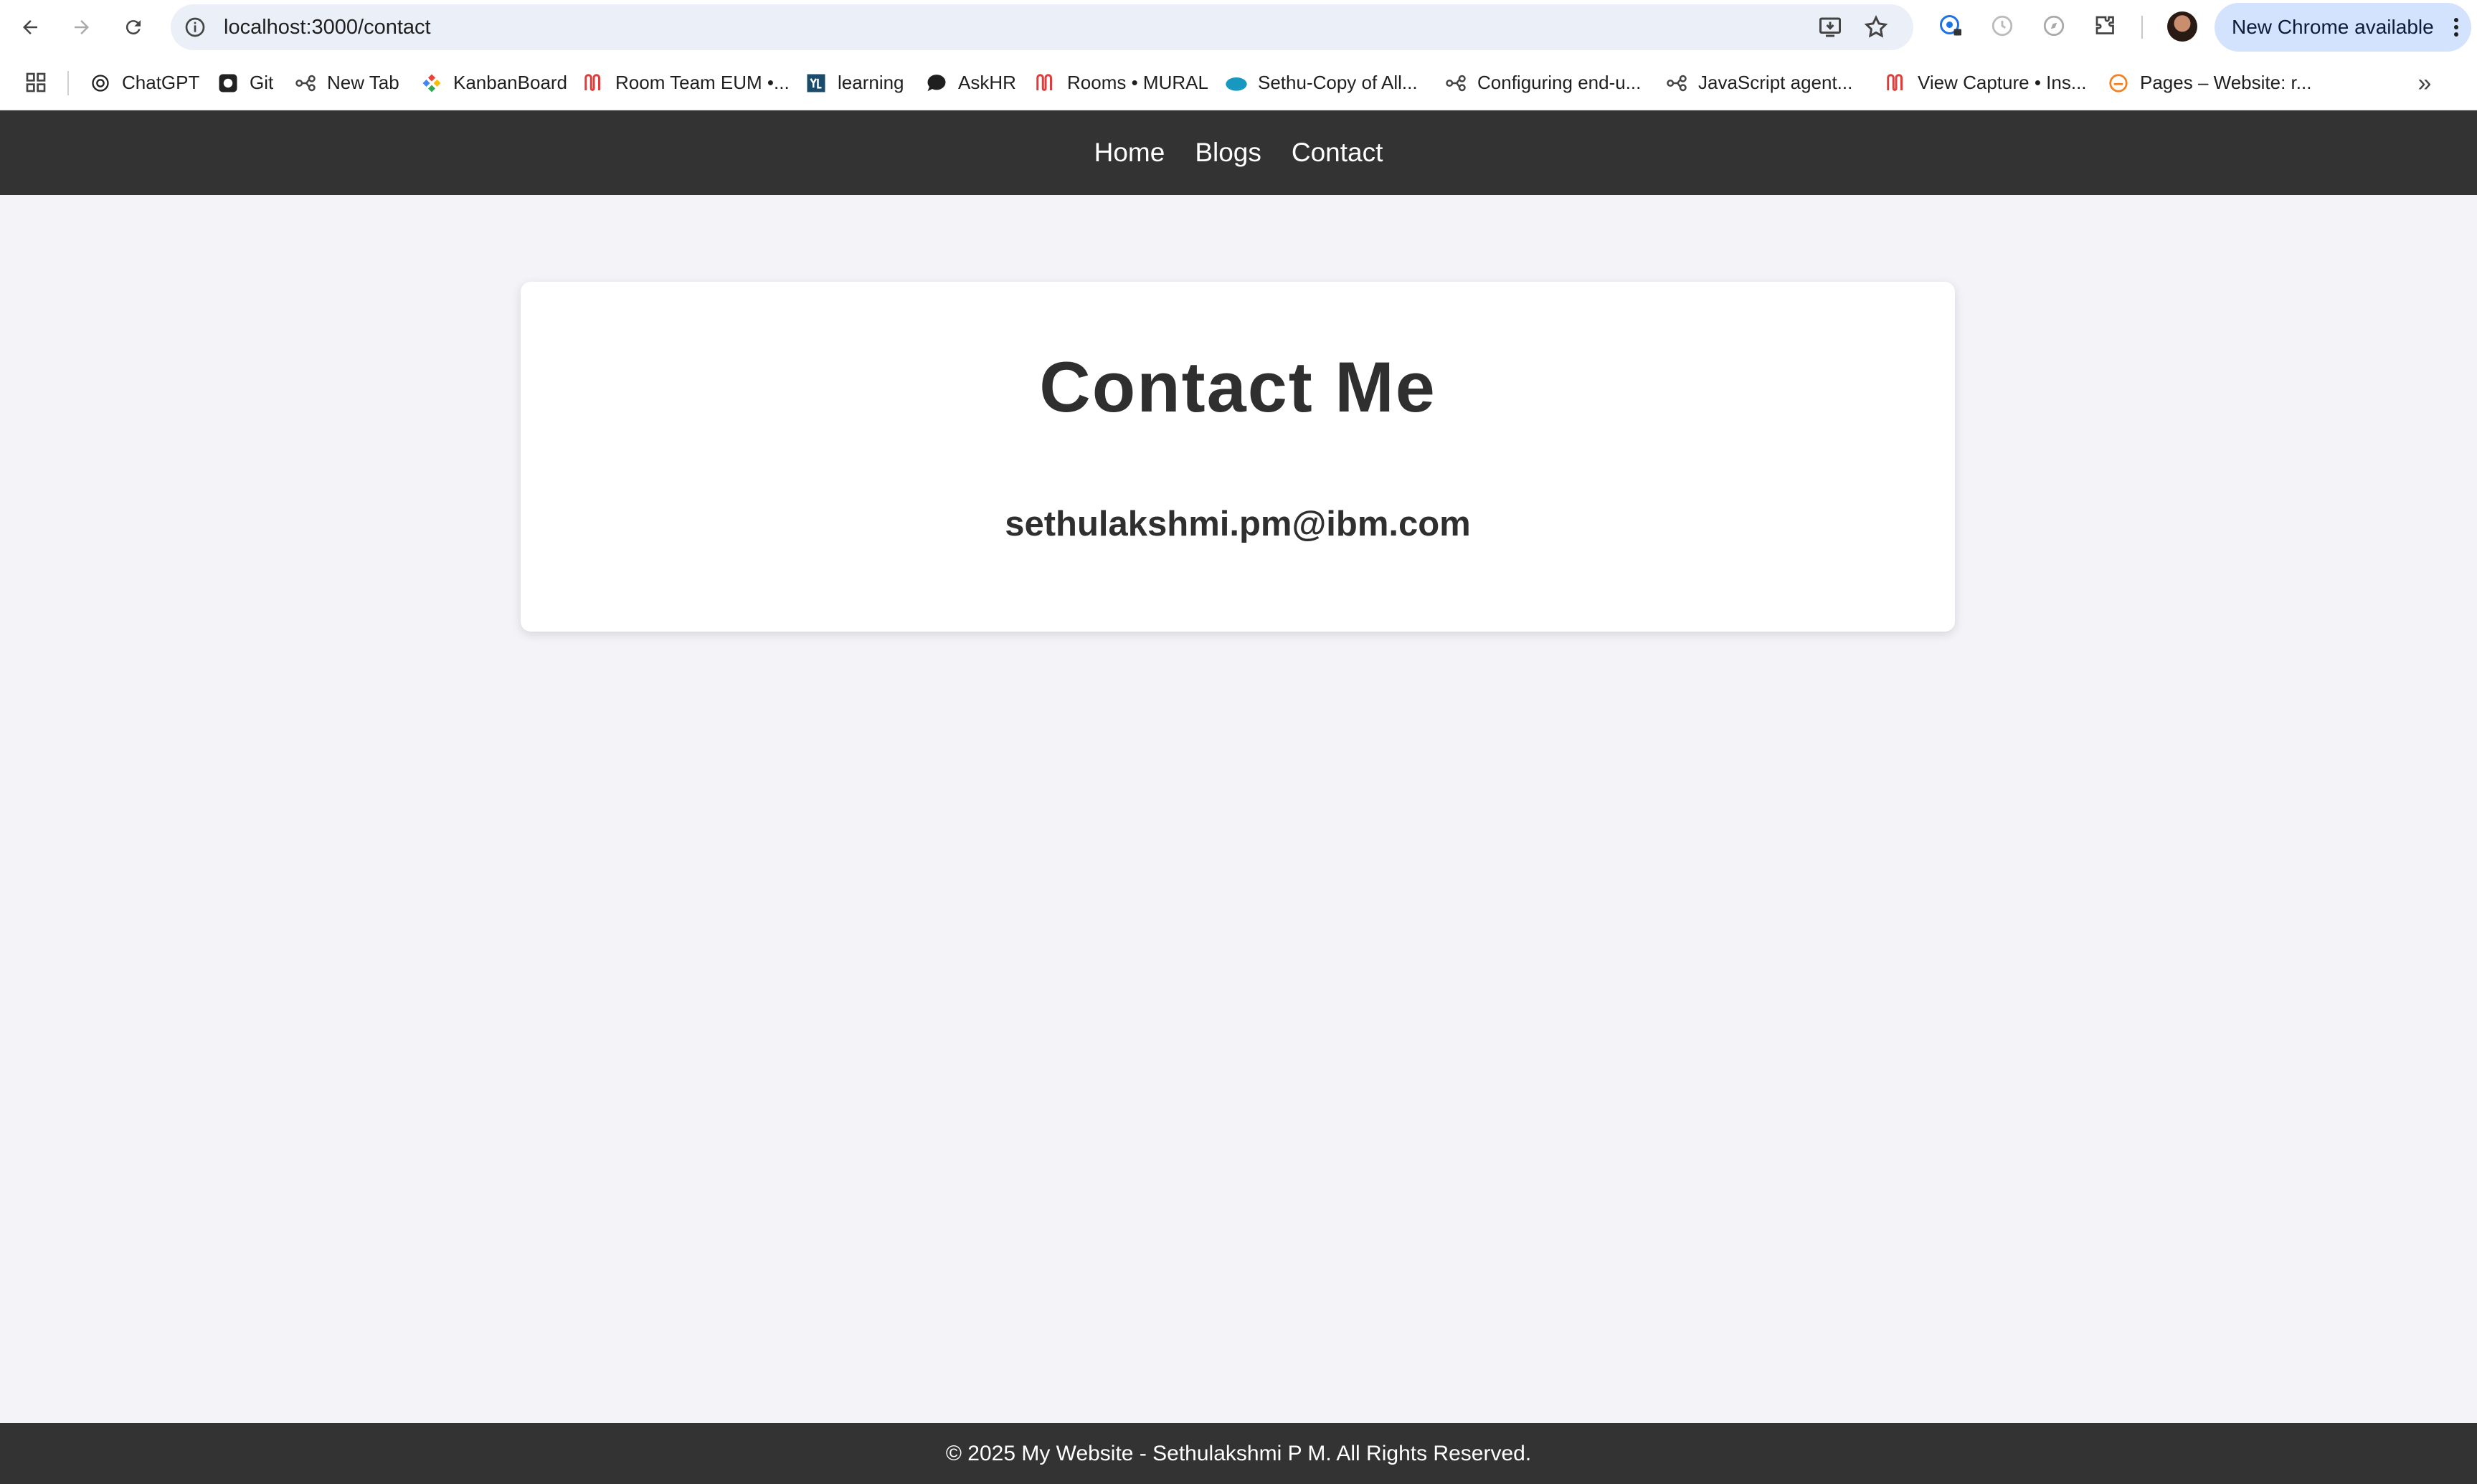 The image size is (2477, 1484). I want to click on nav-link-contact: Contact, so click(1337, 153).